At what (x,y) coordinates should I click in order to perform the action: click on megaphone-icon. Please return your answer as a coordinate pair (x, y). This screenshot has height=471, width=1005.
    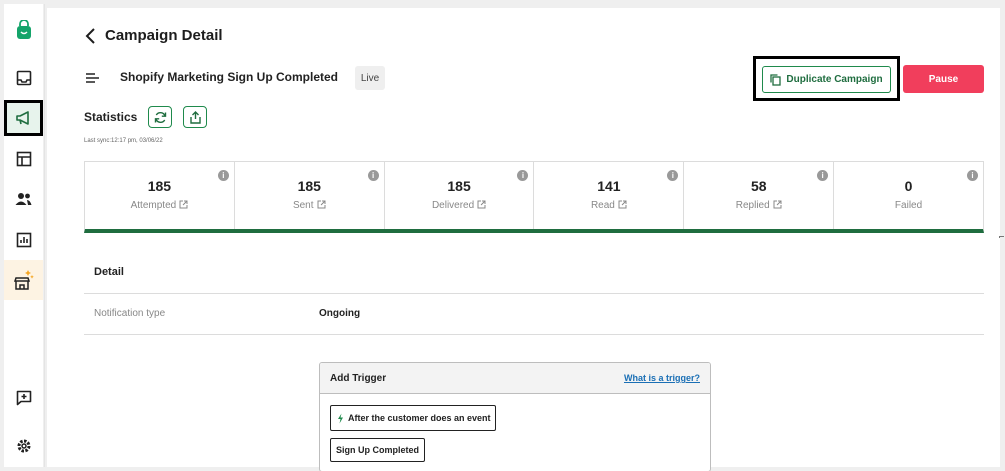
    Looking at the image, I should click on (23, 118).